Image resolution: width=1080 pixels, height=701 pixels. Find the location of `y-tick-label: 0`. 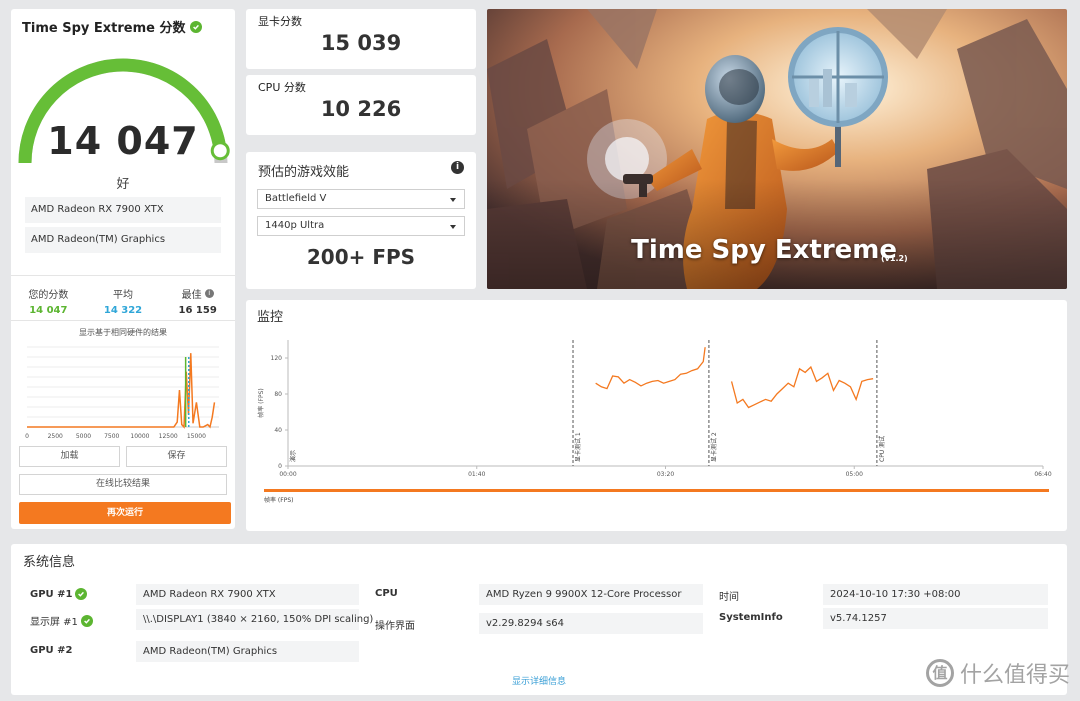

y-tick-label: 0 is located at coordinates (280, 466).